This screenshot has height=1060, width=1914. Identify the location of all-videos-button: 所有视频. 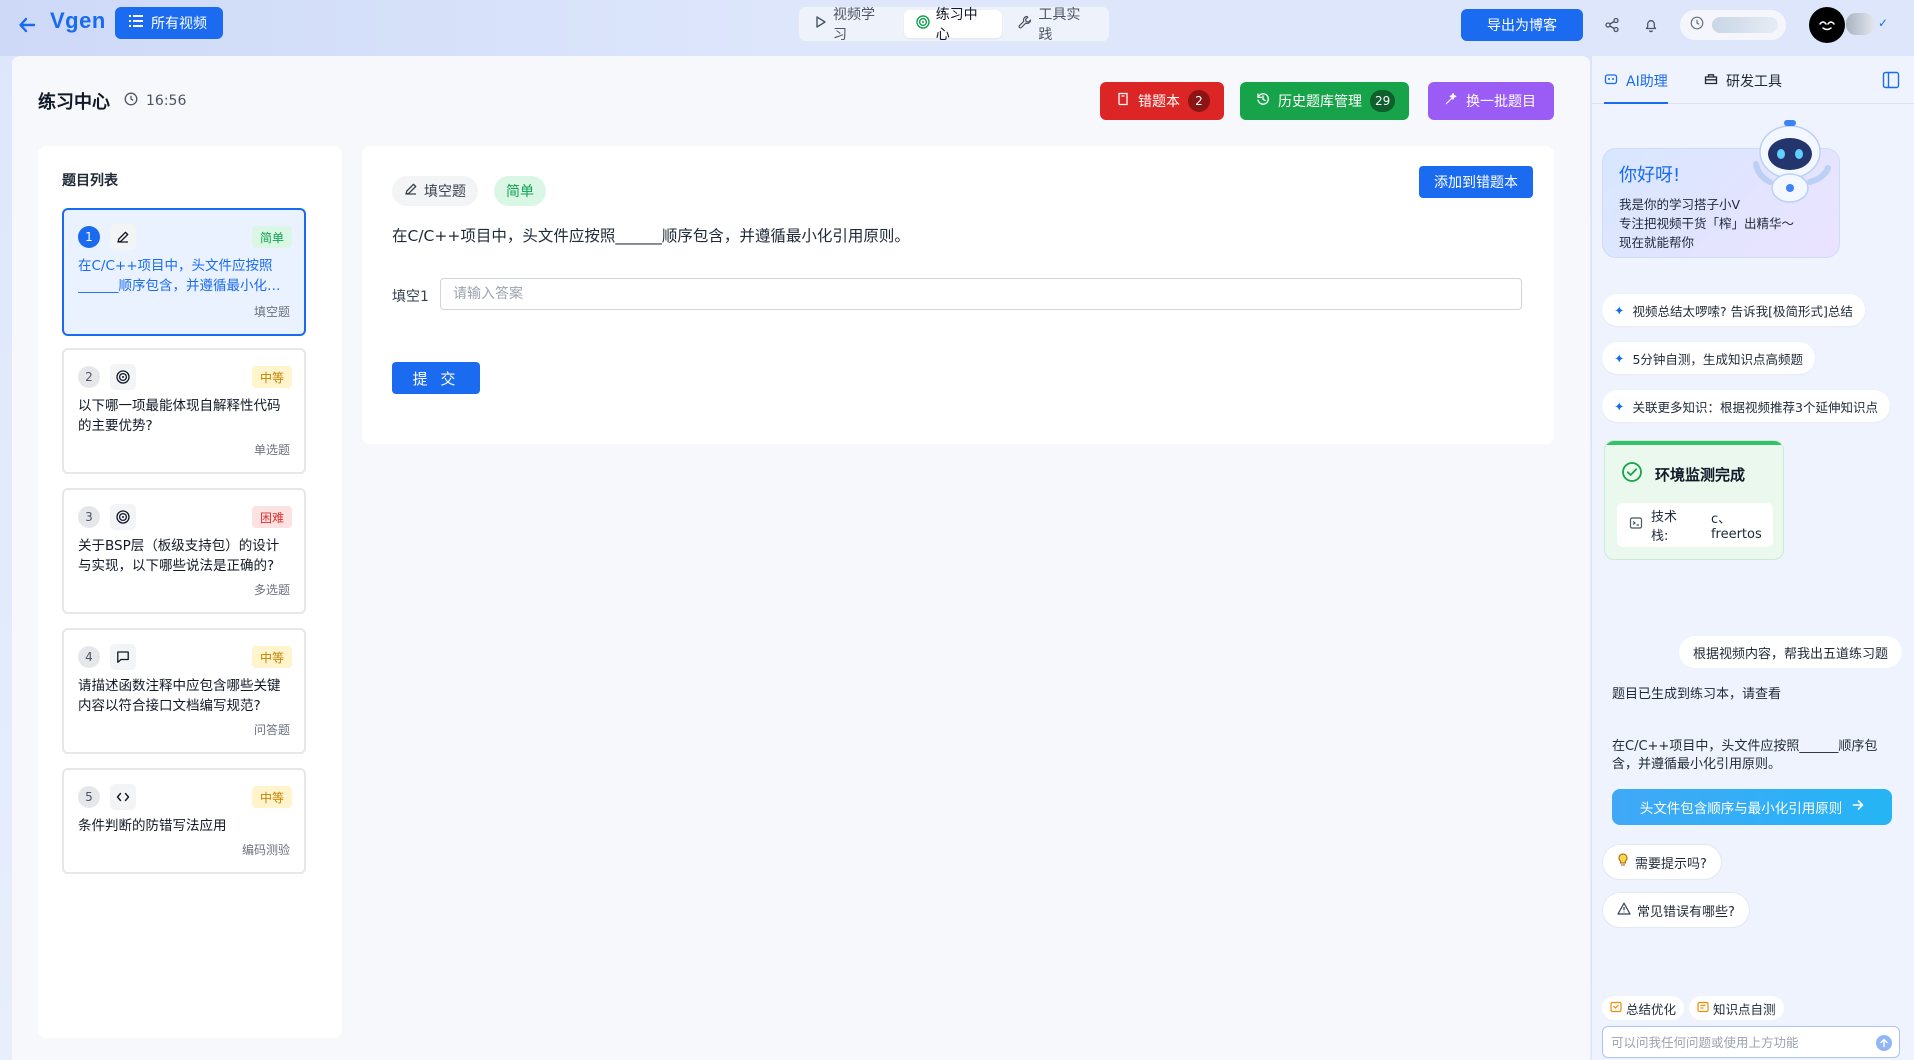
(169, 23).